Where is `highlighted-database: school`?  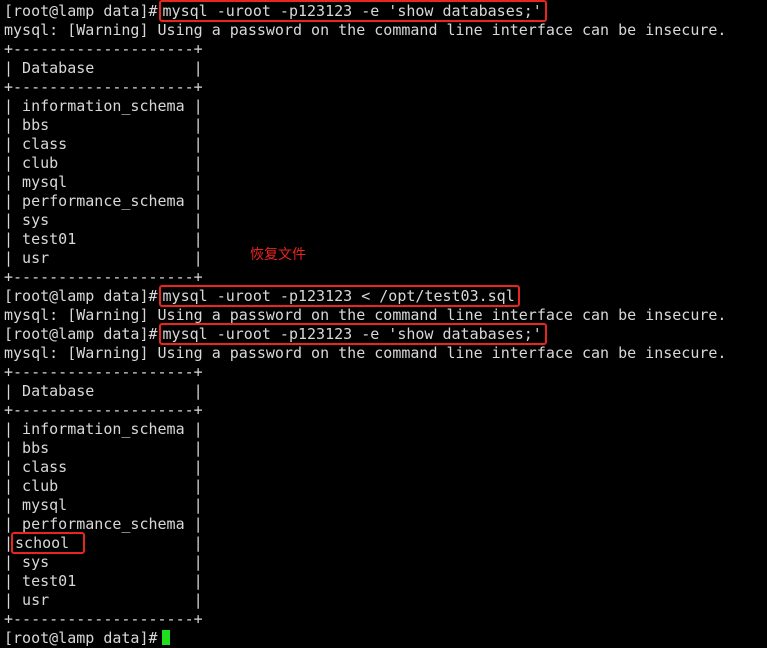 highlighted-database: school is located at coordinates (48, 543).